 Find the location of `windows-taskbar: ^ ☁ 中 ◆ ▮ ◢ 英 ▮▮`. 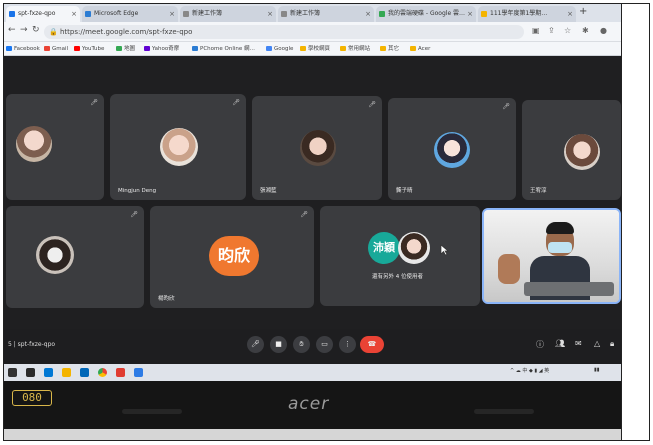

windows-taskbar: ^ ☁ 中 ◆ ▮ ◢ 英 ▮▮ is located at coordinates (312, 372).